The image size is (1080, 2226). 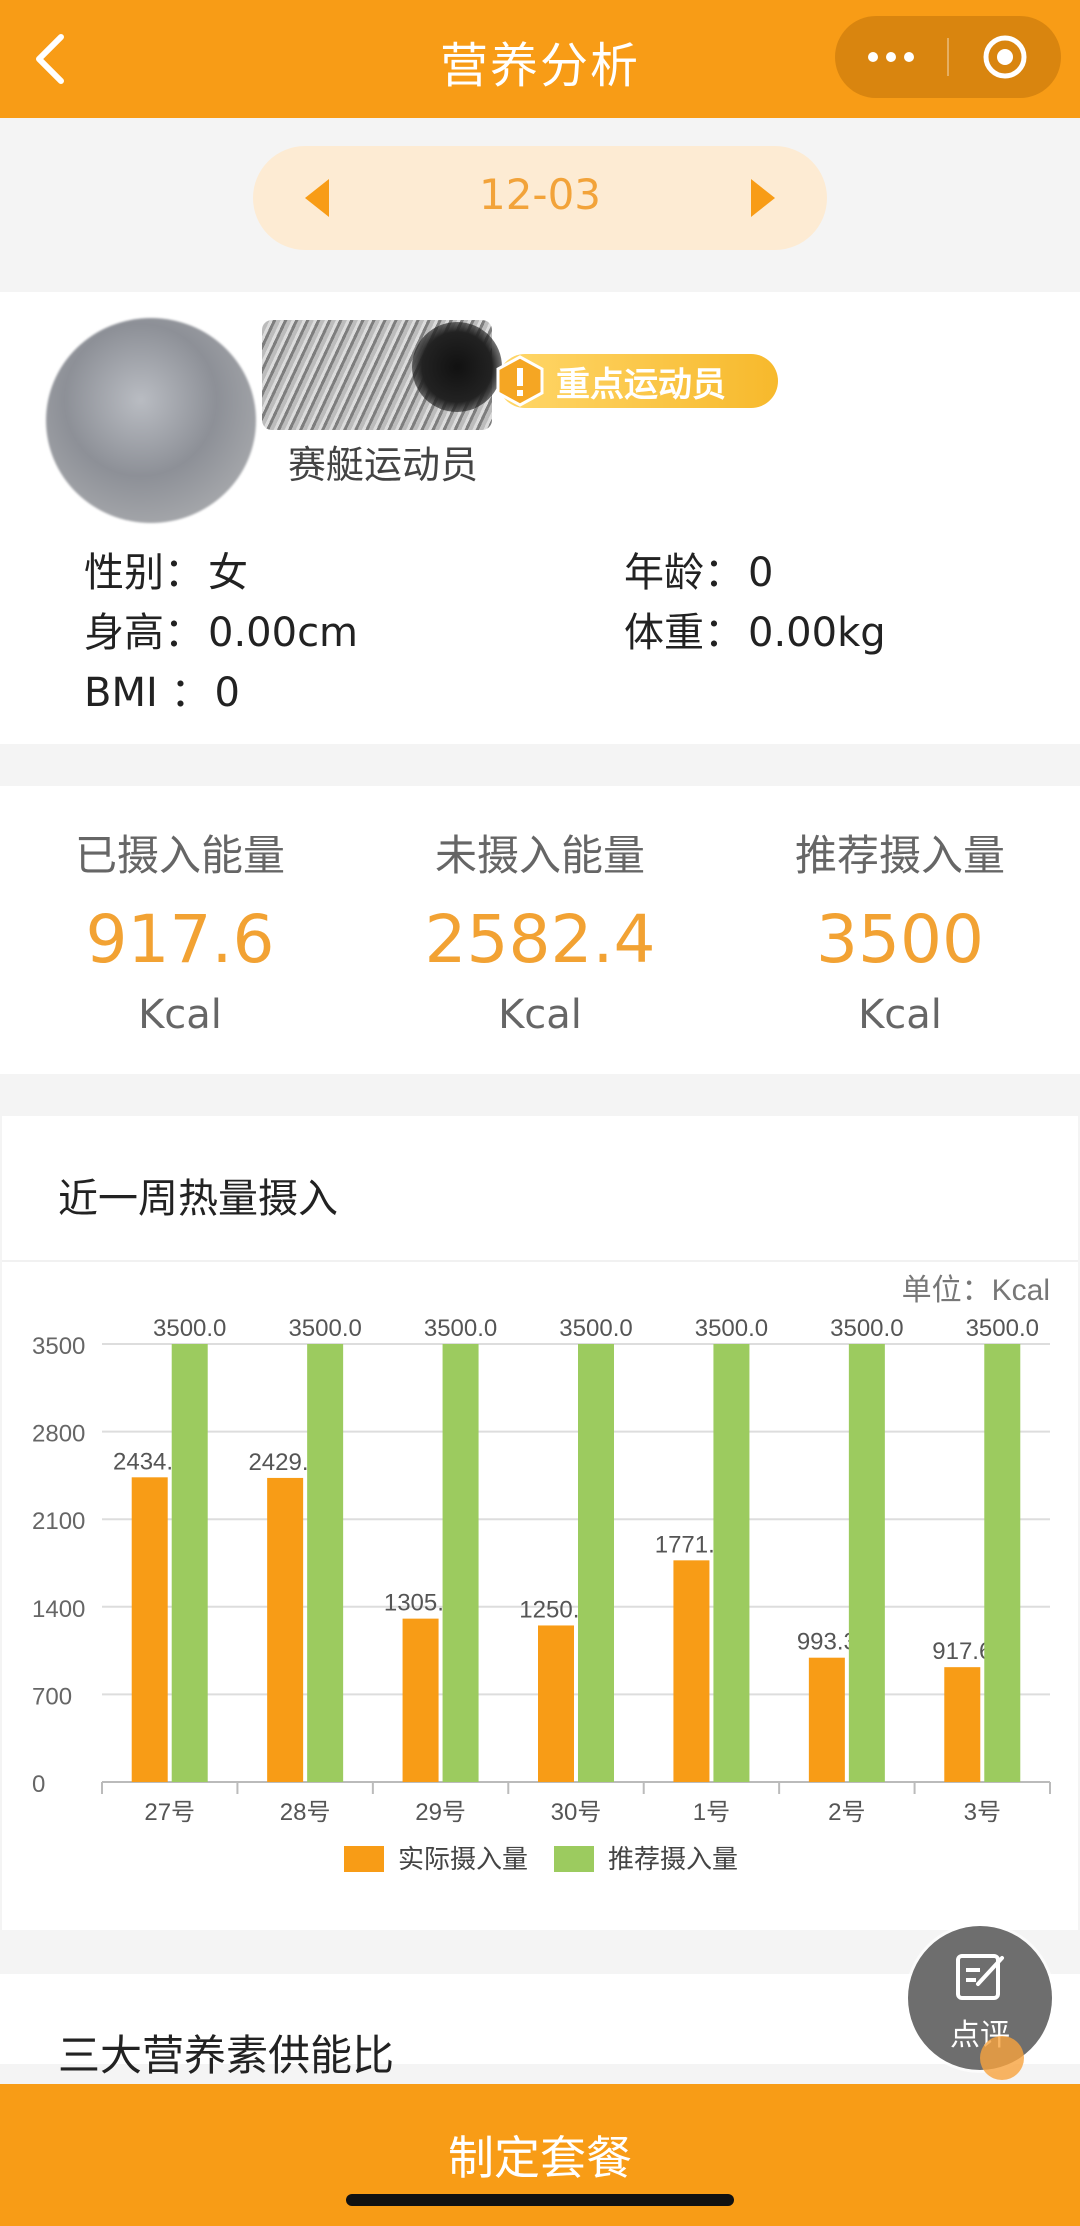 What do you see at coordinates (147, 693) in the screenshot?
I see `bmi-label: BMI ：` at bounding box center [147, 693].